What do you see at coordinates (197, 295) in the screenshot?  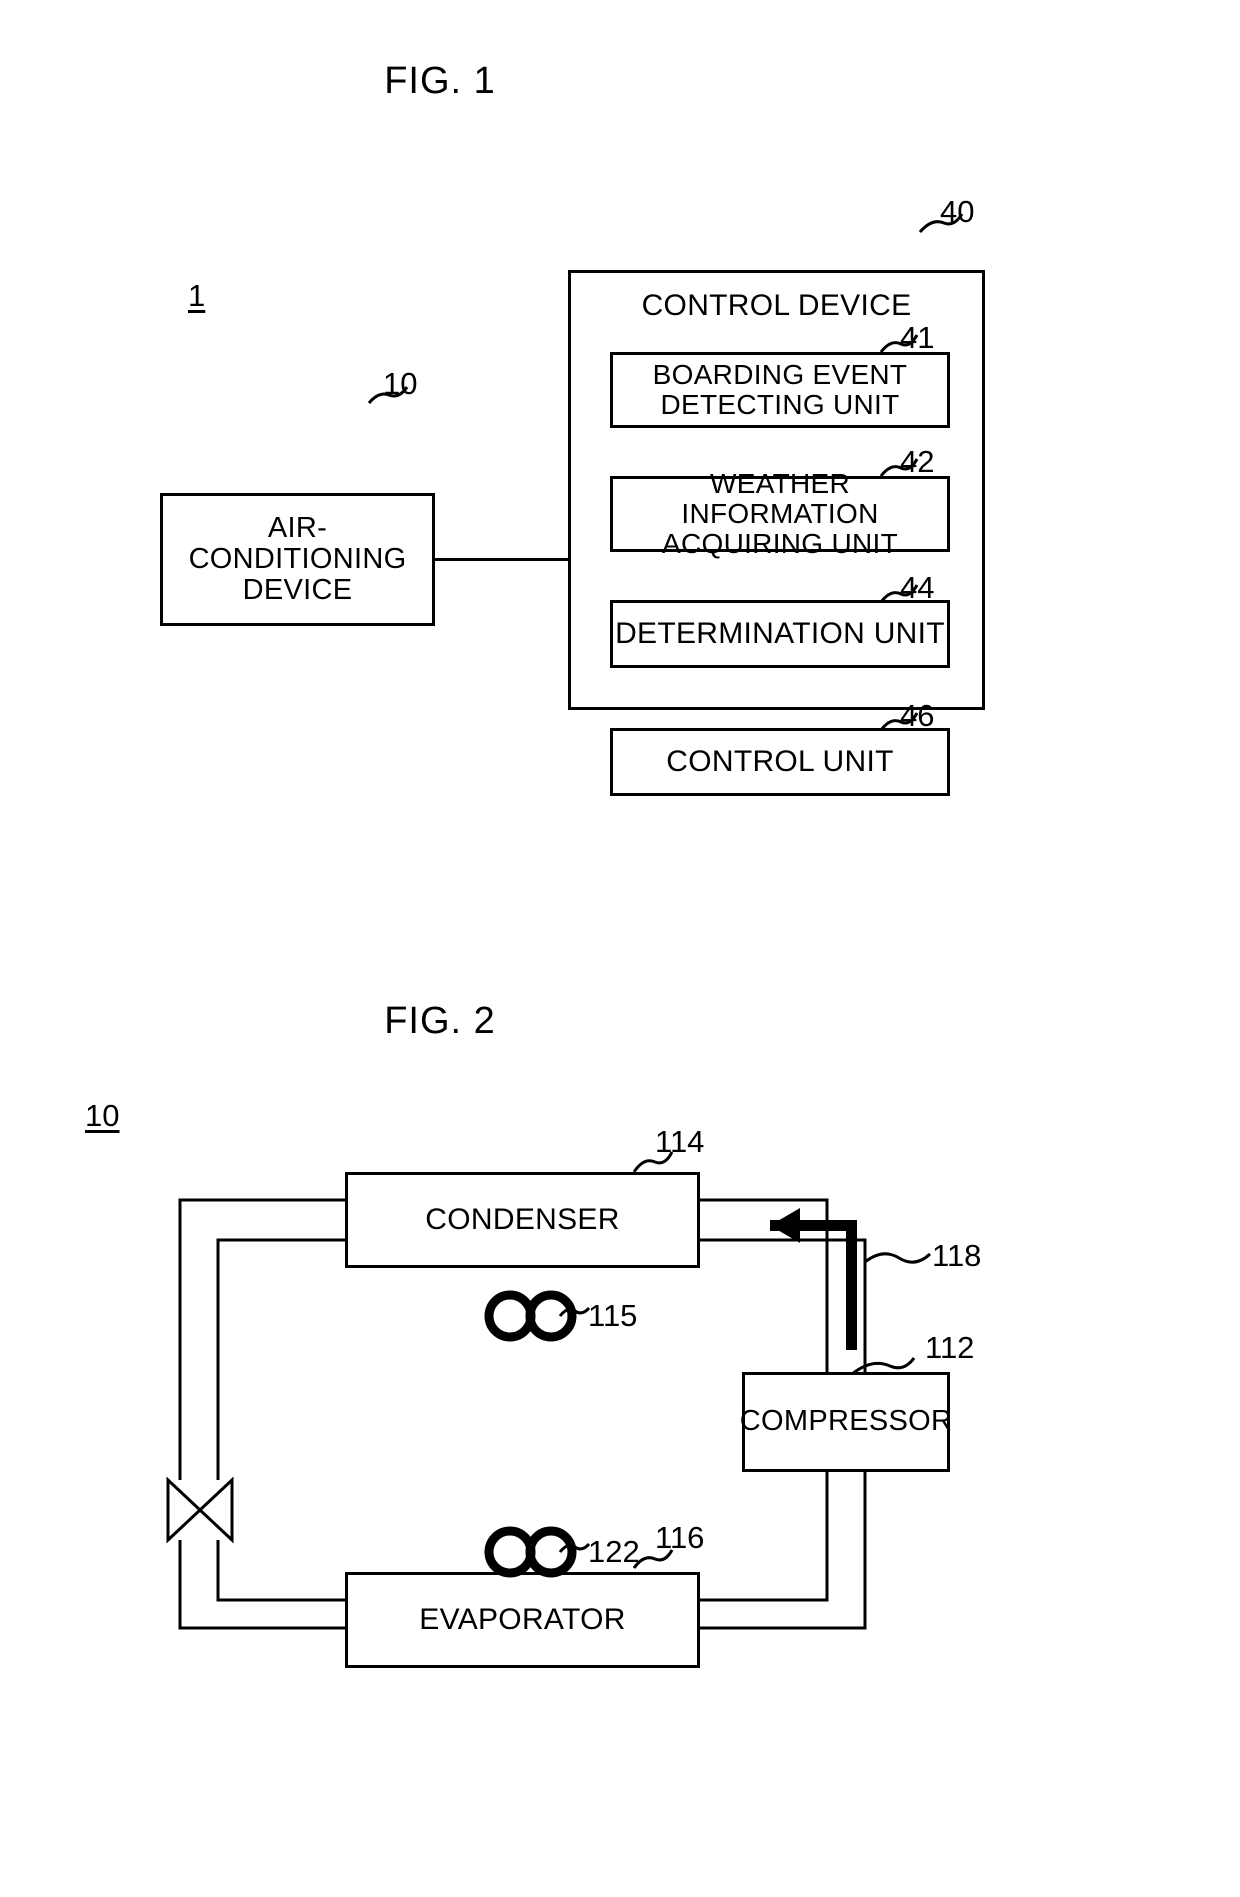 I see `system-label-1: 1` at bounding box center [197, 295].